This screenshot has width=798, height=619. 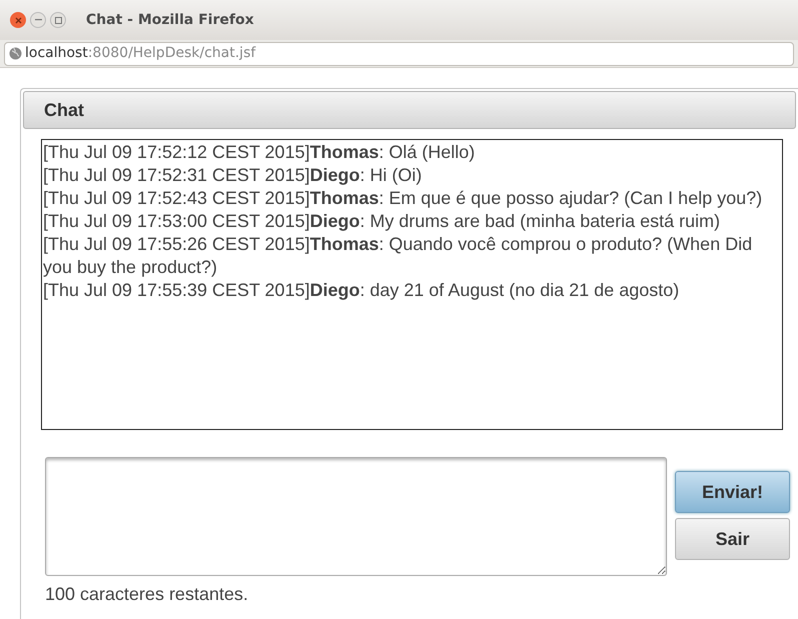 I want to click on chat-message: [Thu Jul 09 17:52:12 CEST 2015]Thomas: Olá (Hello), so click(x=259, y=152).